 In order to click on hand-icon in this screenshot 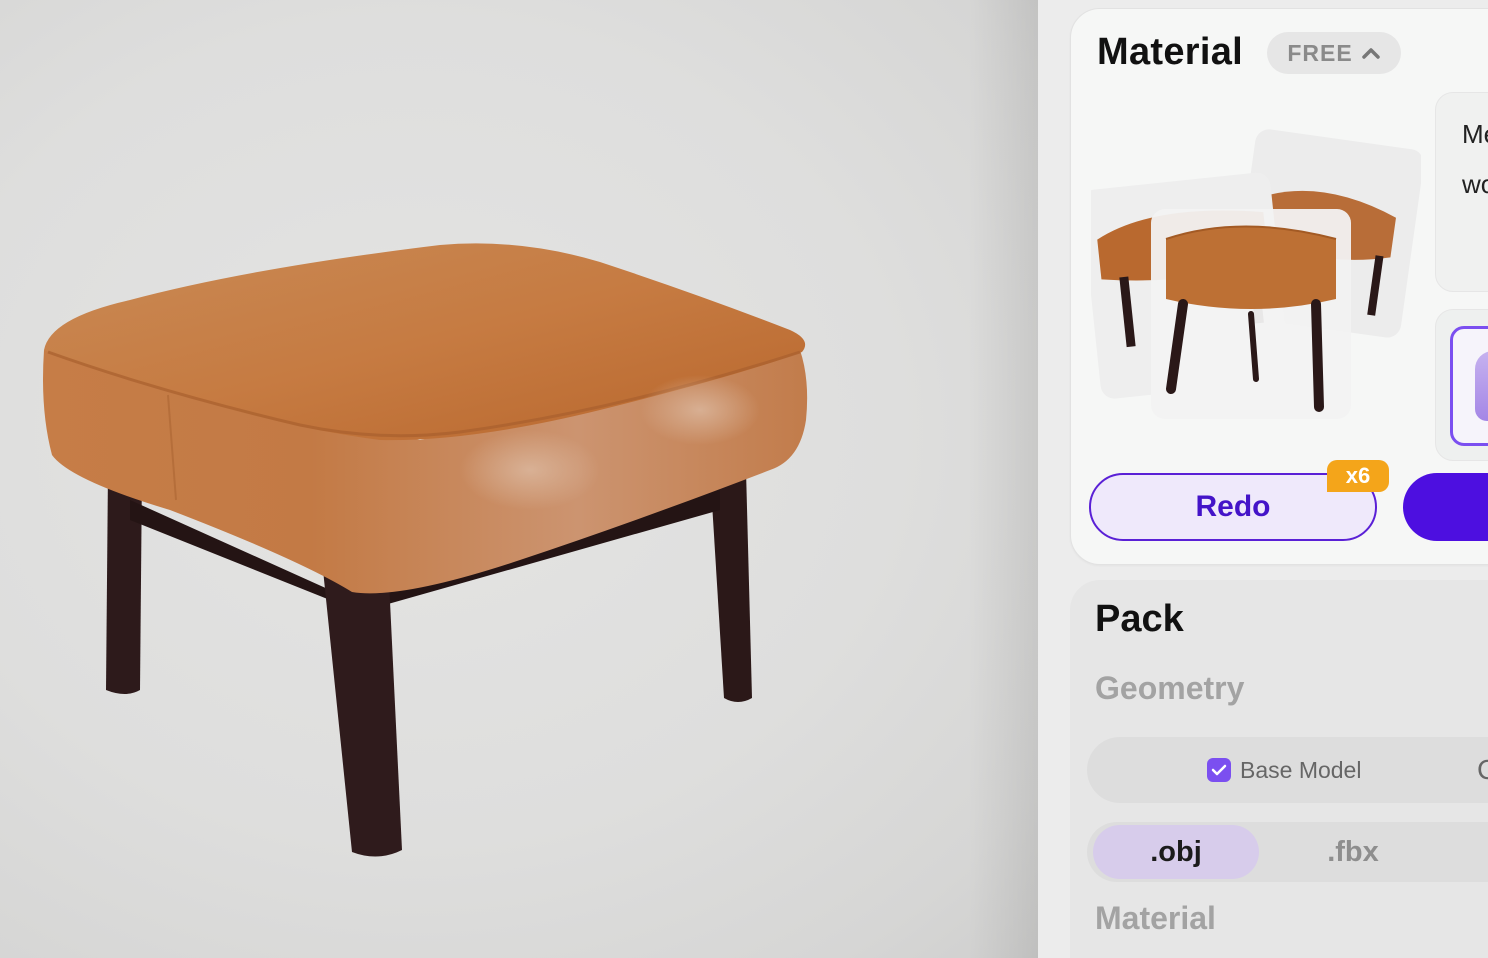, I will do `click(1481, 386)`.